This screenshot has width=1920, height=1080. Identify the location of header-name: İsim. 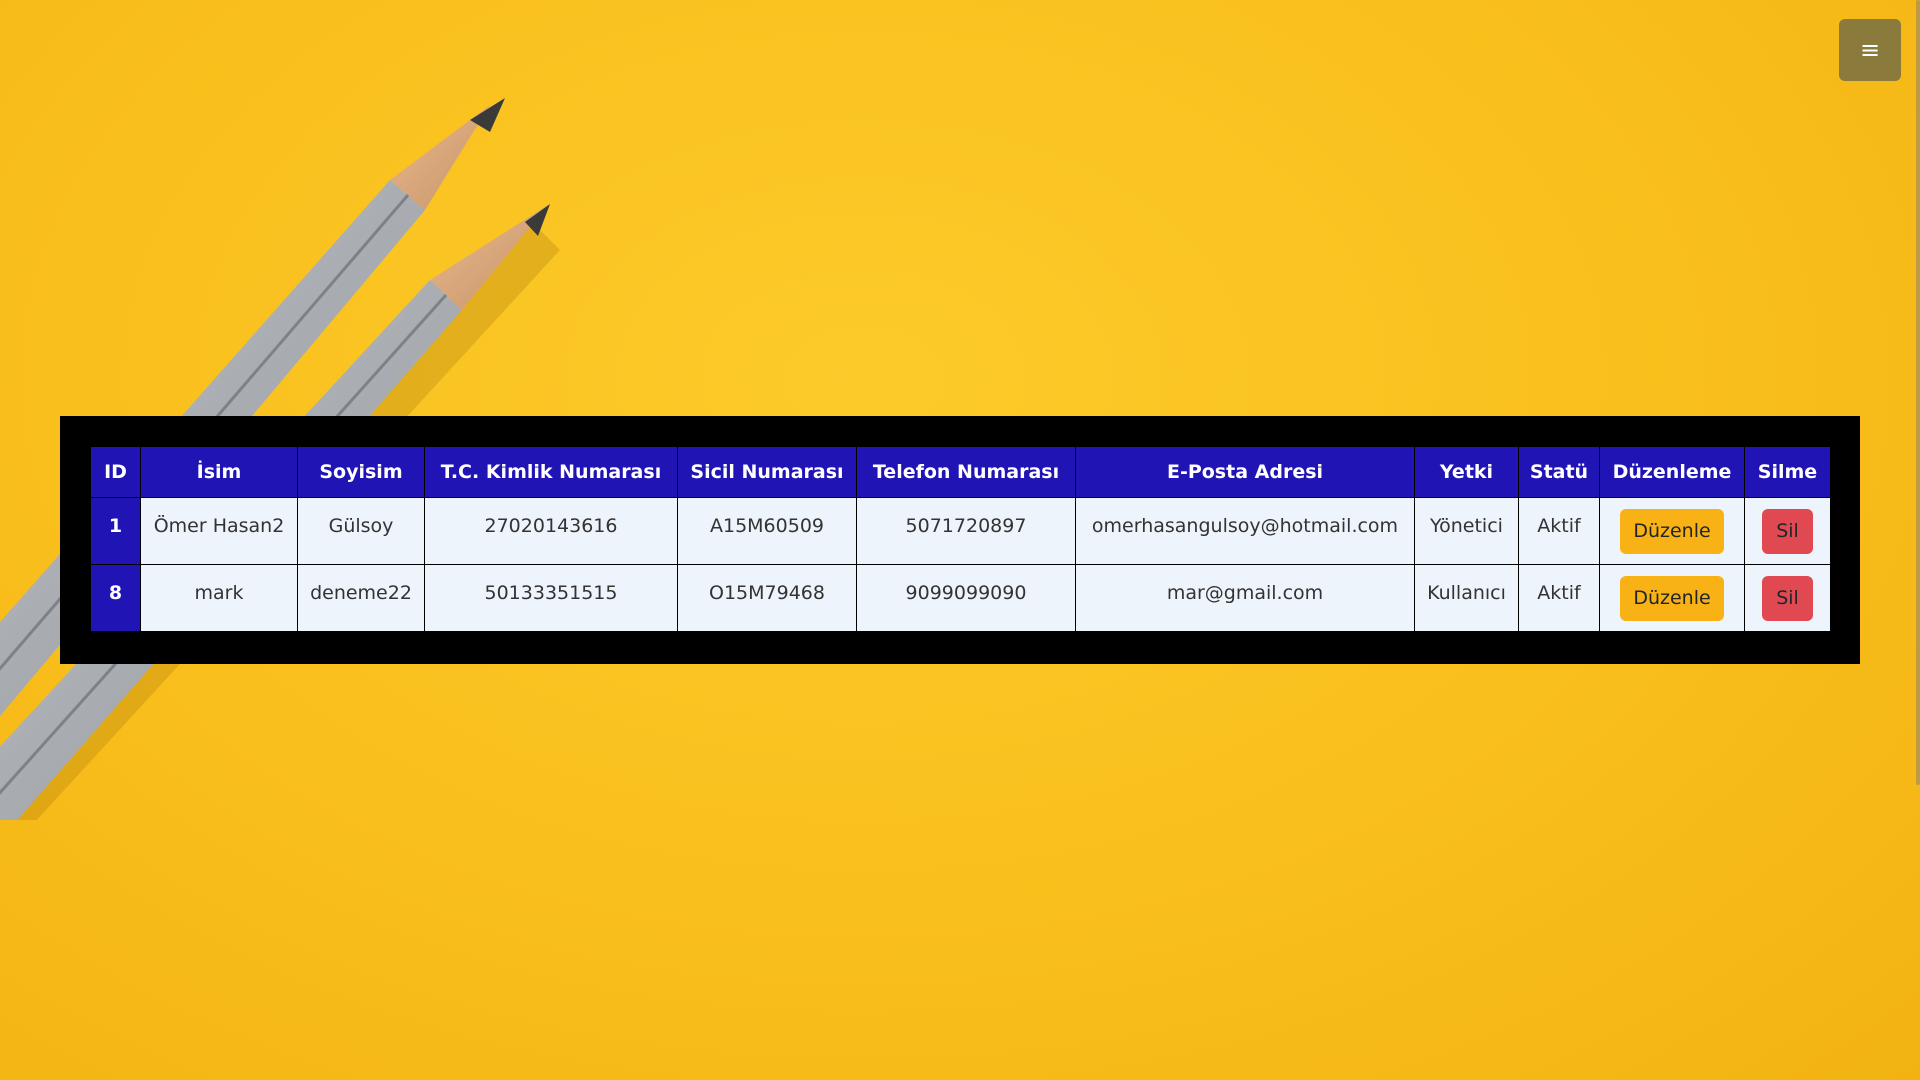
(219, 472).